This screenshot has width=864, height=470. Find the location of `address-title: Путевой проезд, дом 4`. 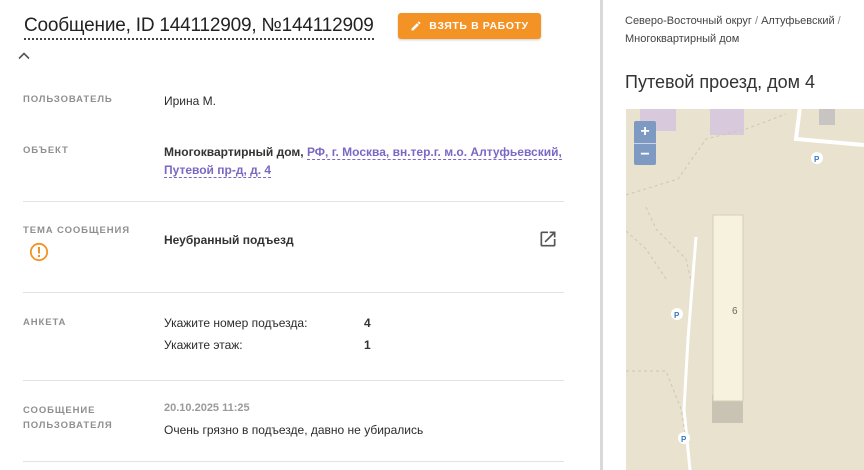

address-title: Путевой проезд, дом 4 is located at coordinates (720, 82).